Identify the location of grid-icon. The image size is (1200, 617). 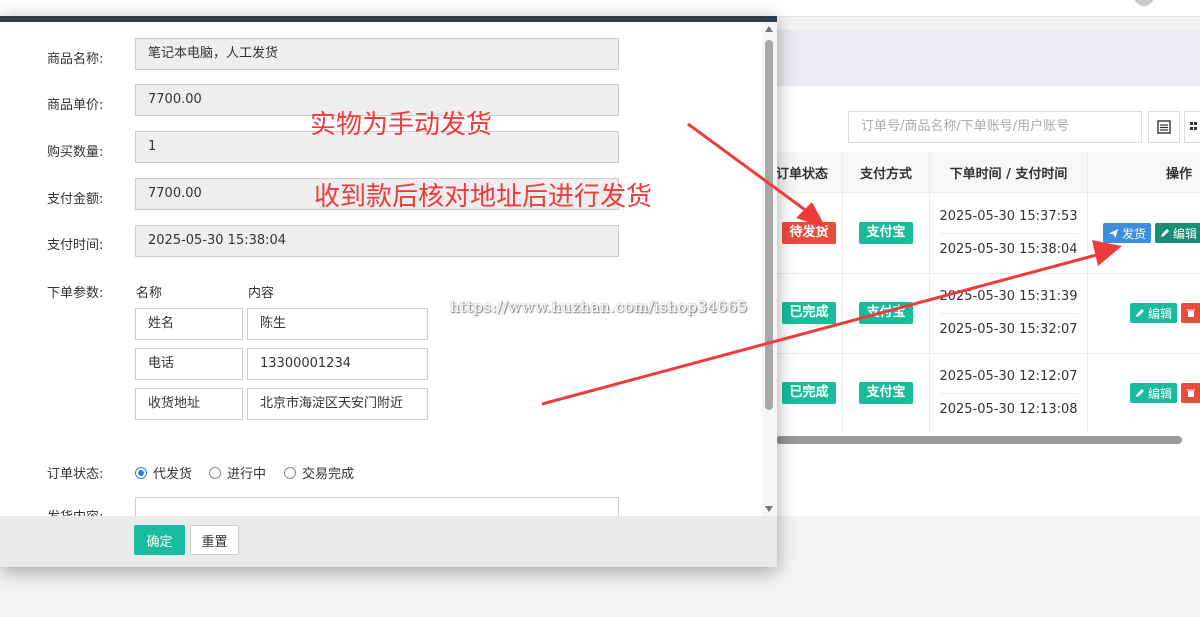
(1193, 126).